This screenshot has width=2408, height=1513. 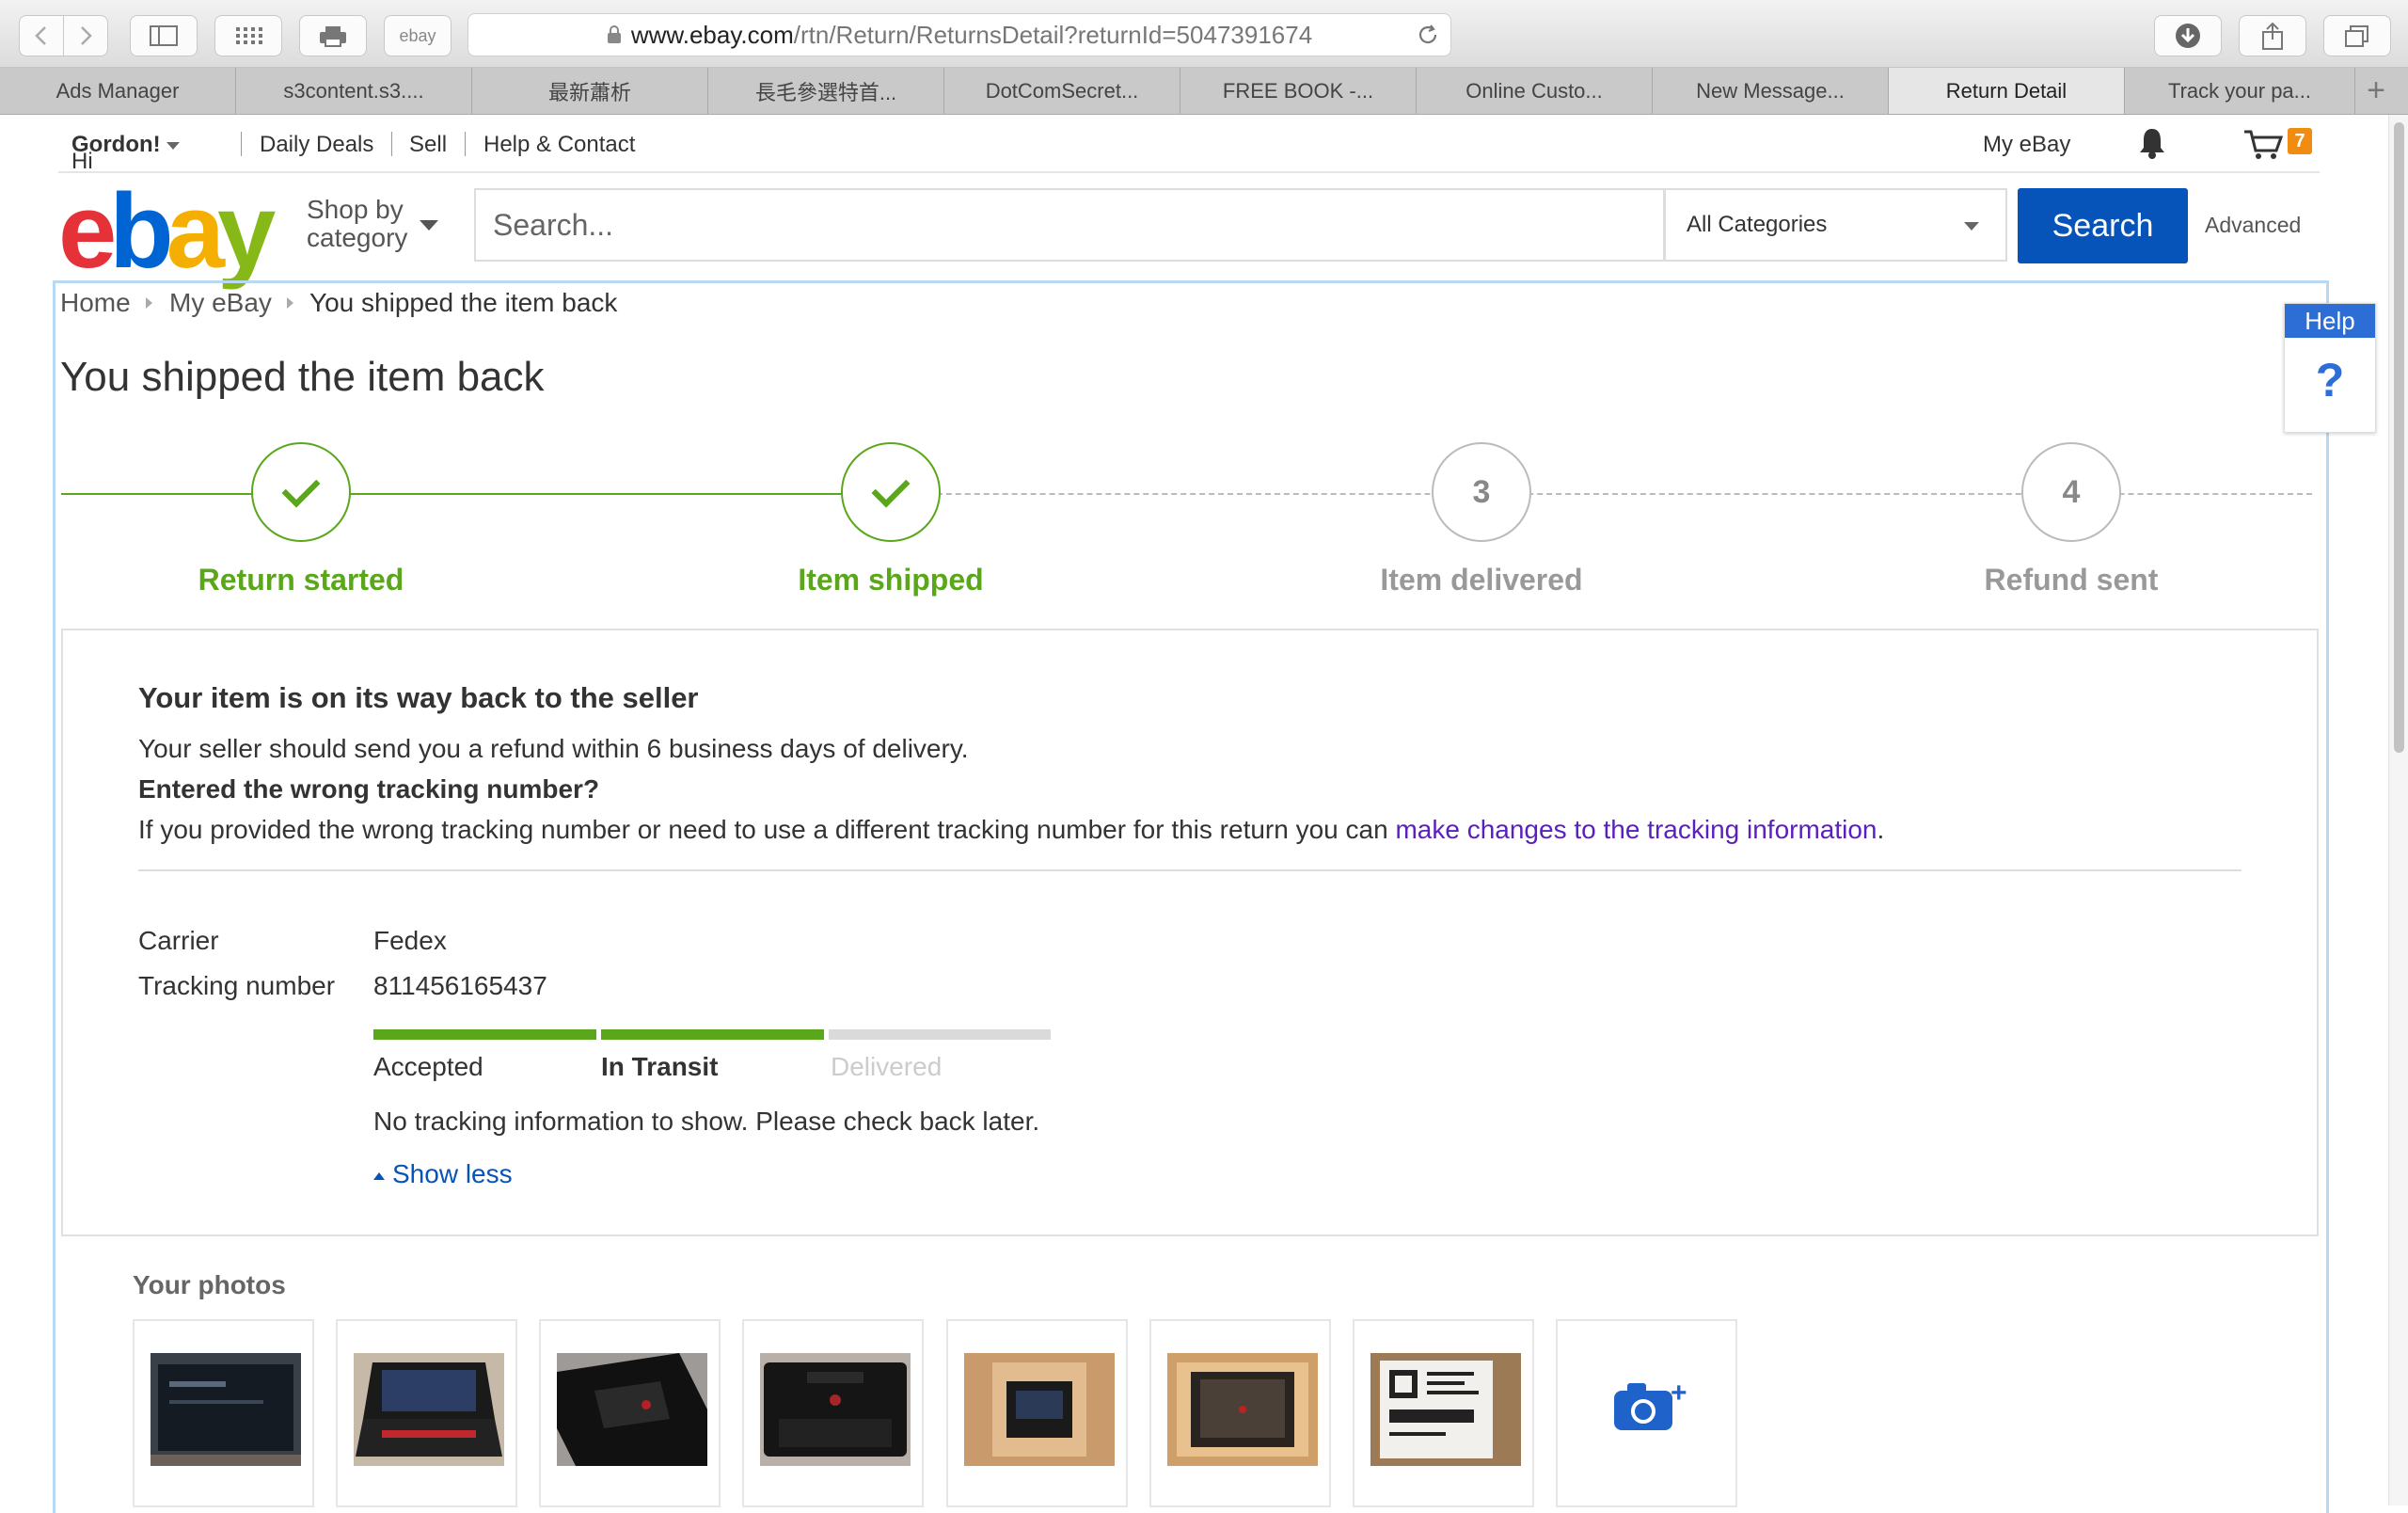 What do you see at coordinates (247, 231) in the screenshot?
I see `logo-letter: y` at bounding box center [247, 231].